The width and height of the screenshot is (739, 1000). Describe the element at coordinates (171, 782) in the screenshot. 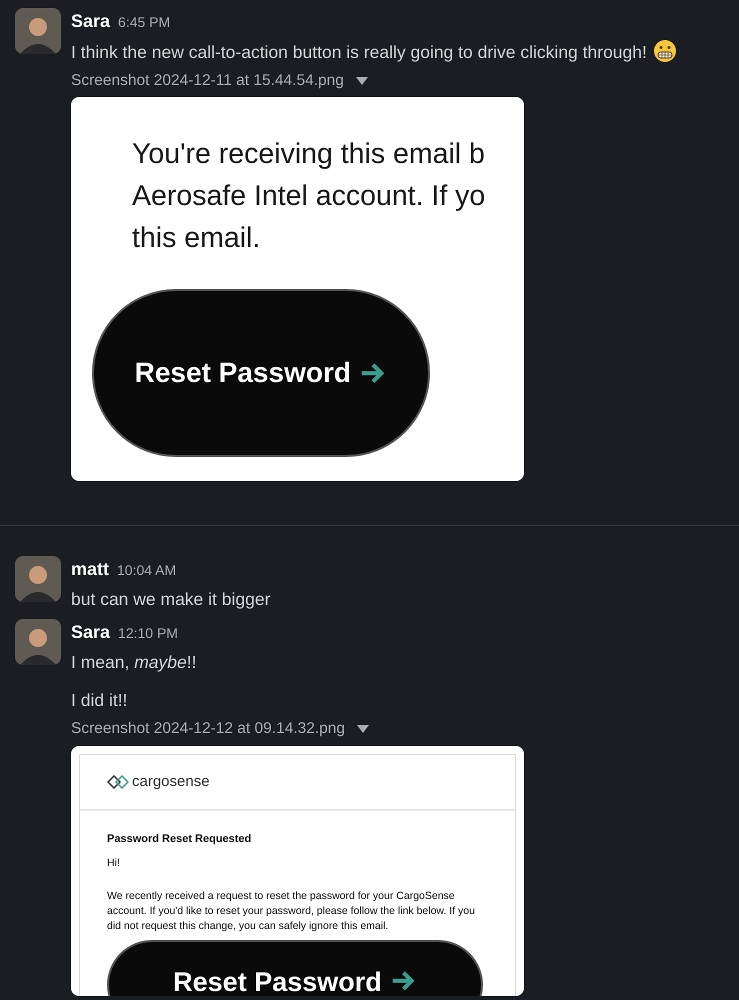

I see `logo-text: cargosense` at that location.